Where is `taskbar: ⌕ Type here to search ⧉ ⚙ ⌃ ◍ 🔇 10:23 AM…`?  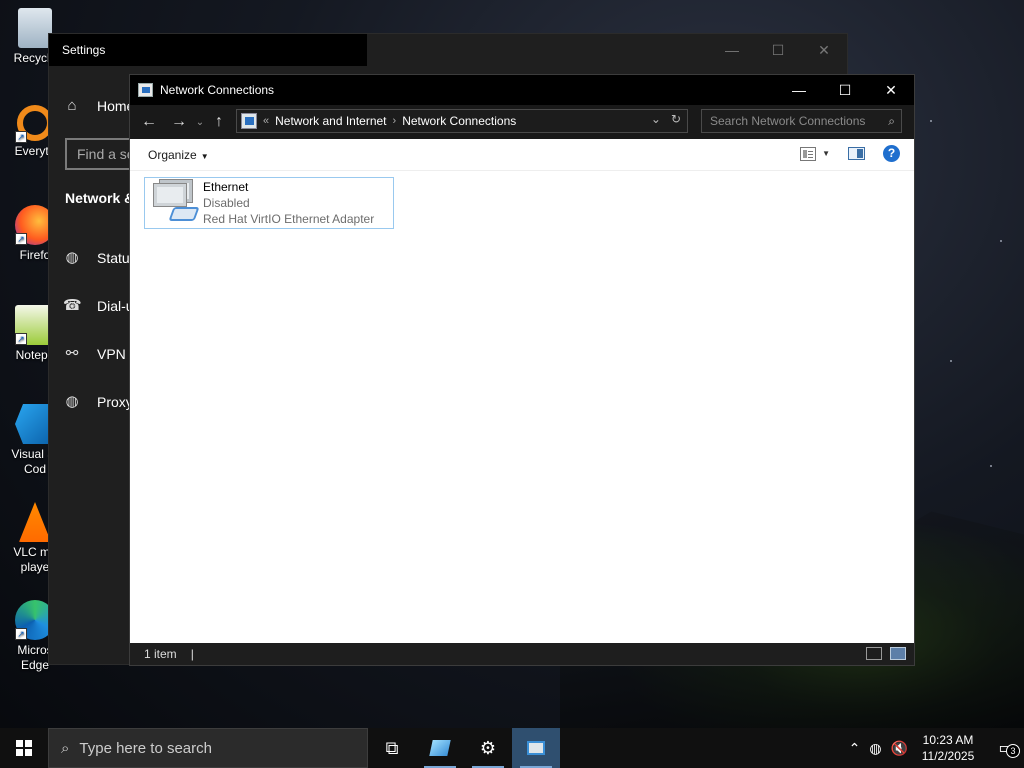
taskbar: ⌕ Type here to search ⧉ ⚙ ⌃ ◍ 🔇 10:23 AM… is located at coordinates (512, 748).